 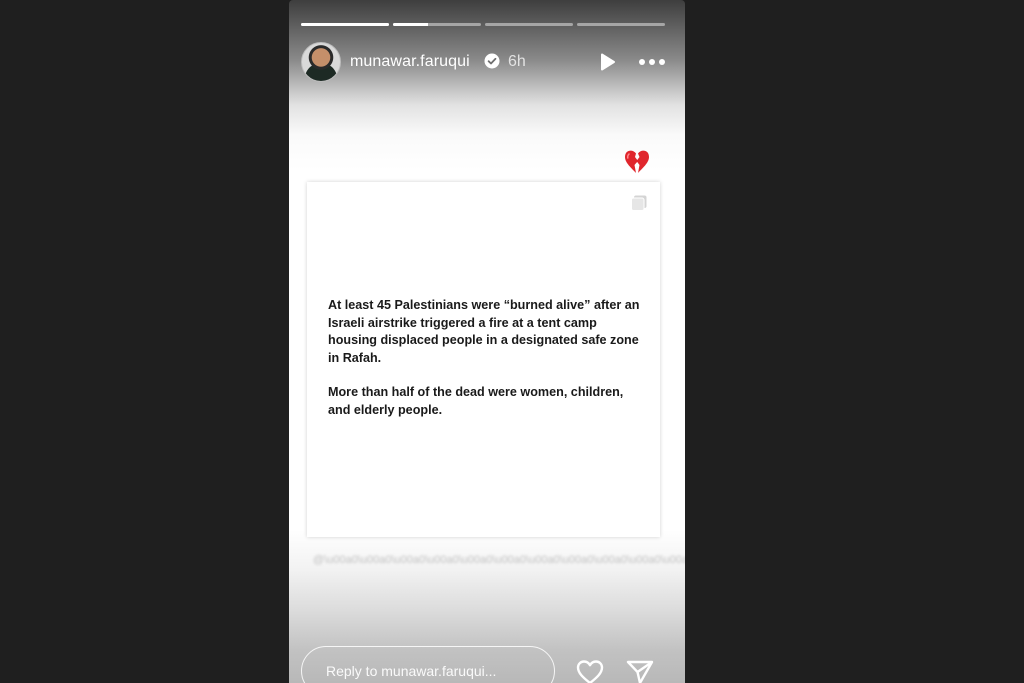 What do you see at coordinates (640, 670) in the screenshot?
I see `send-icon` at bounding box center [640, 670].